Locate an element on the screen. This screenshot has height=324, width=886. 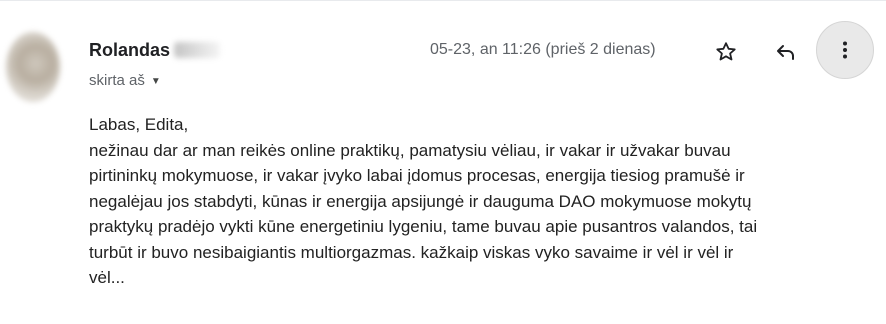
recipient-details-toggle: skirta aš ▼ is located at coordinates (125, 80).